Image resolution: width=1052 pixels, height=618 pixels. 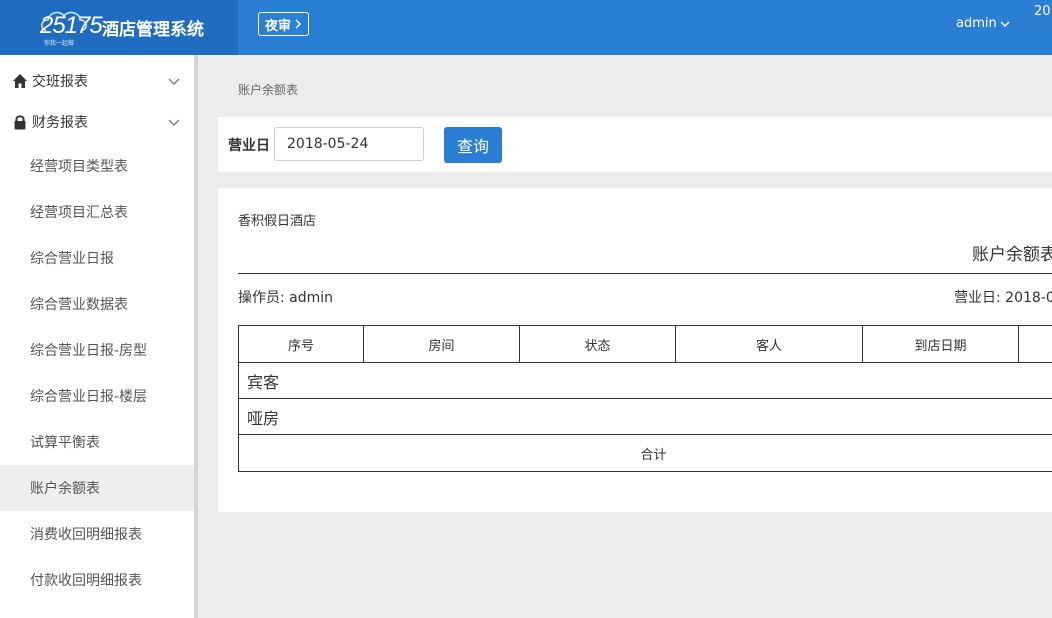 I want to click on title-divider, so click(x=645, y=273).